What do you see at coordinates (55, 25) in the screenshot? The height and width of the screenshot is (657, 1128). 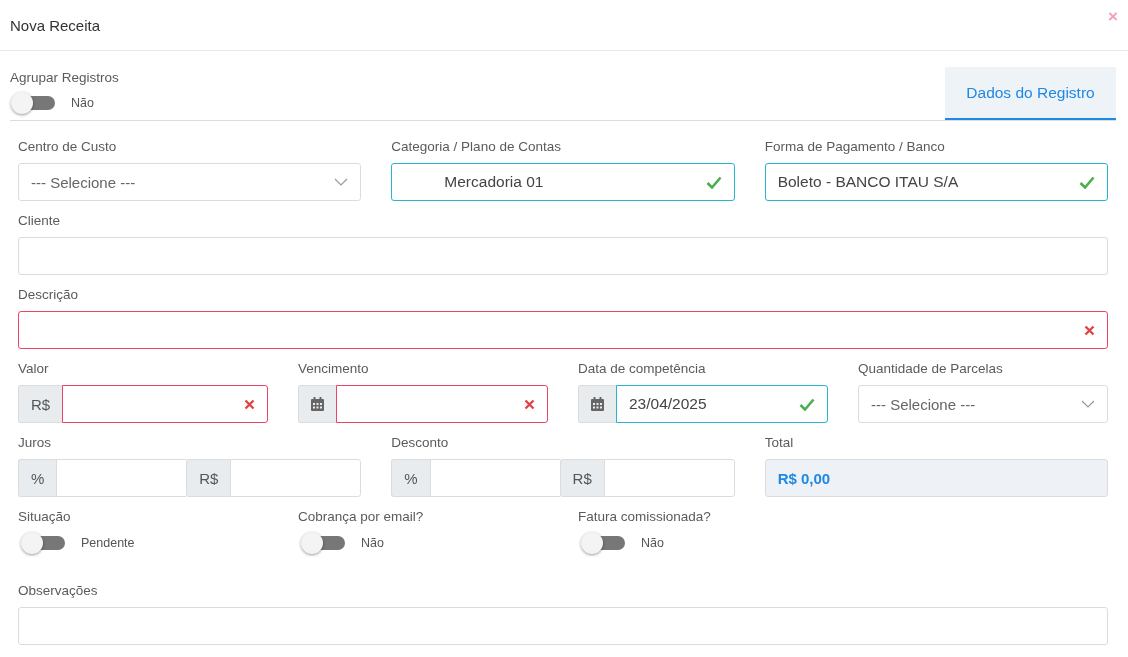 I see `dialog-title: Nova Receita` at bounding box center [55, 25].